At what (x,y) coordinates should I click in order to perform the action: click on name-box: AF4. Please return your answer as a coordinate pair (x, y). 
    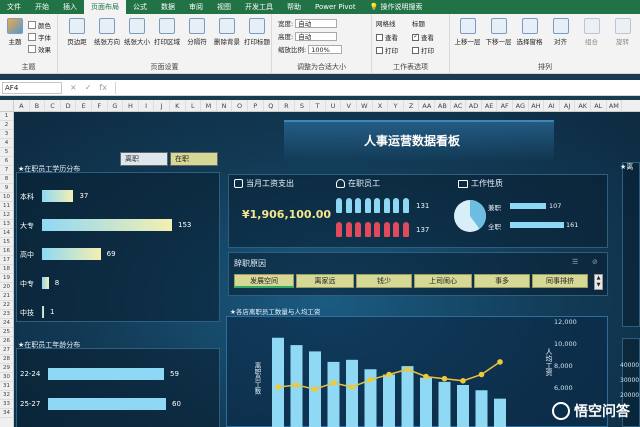
    Looking at the image, I should click on (32, 87).